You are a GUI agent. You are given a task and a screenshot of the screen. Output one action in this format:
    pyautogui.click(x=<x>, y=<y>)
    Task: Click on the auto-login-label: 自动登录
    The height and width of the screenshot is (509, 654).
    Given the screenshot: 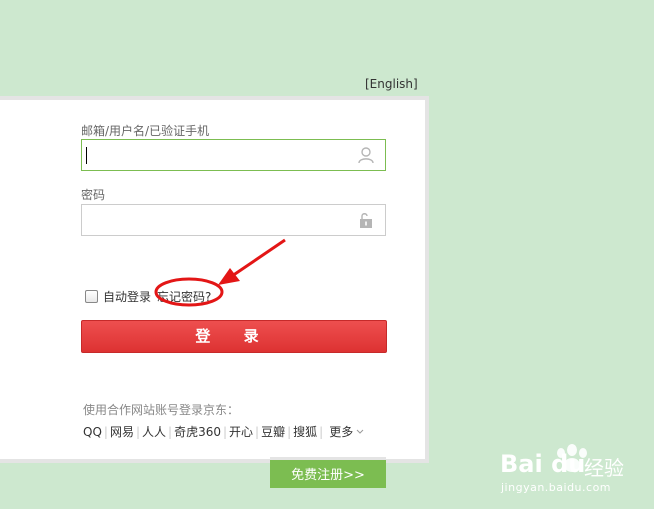 What is the action you would take?
    pyautogui.click(x=127, y=297)
    